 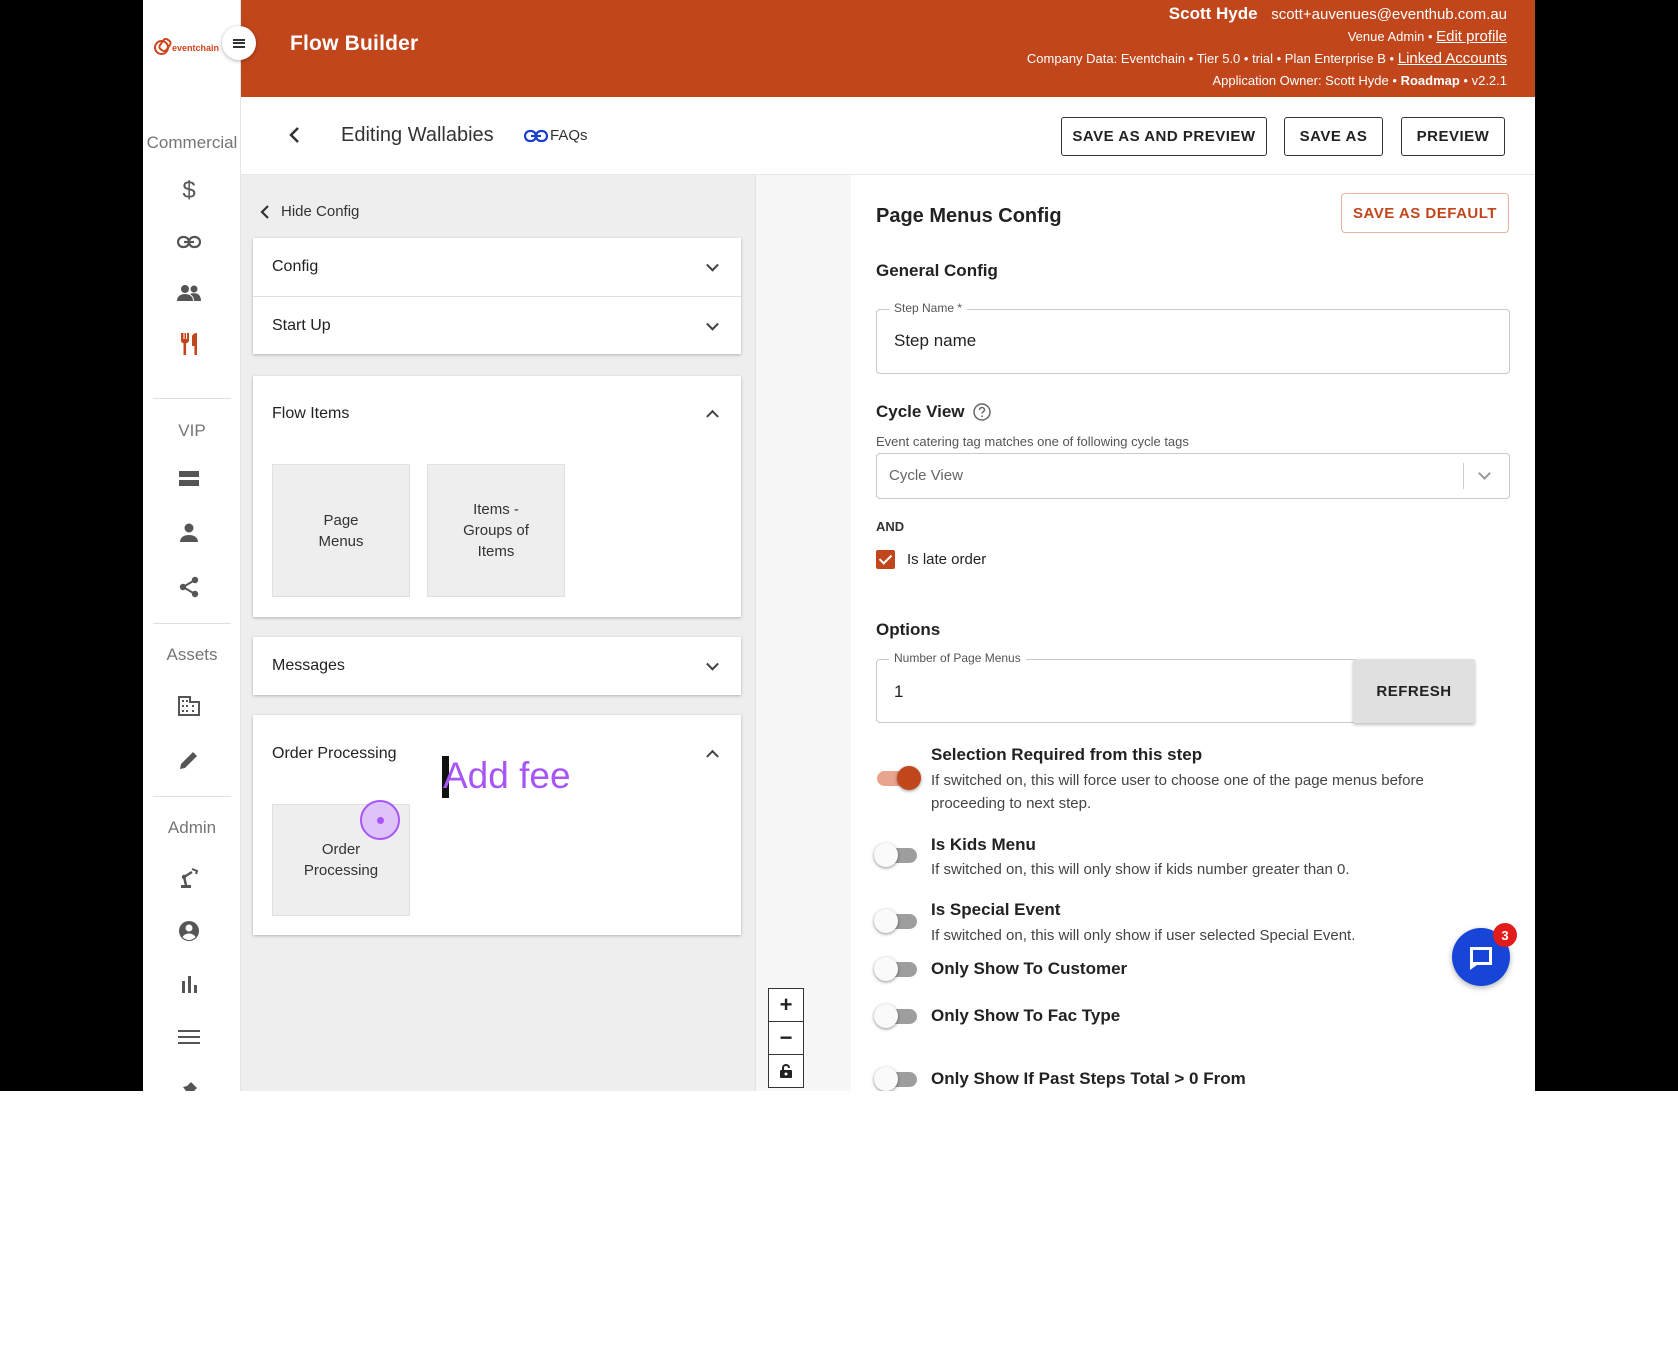 I want to click on config-startup-card: Config Start Up, so click(x=497, y=296).